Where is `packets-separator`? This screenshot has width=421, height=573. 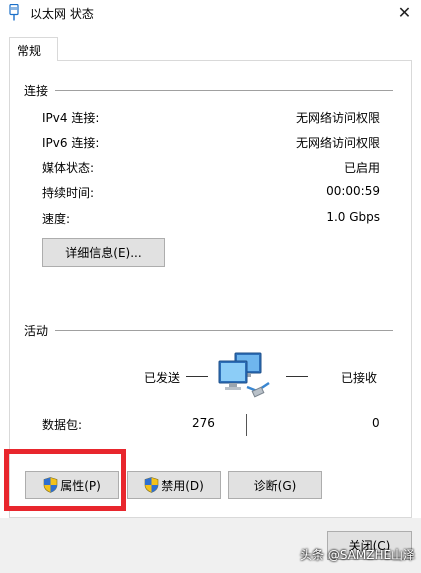 packets-separator is located at coordinates (246, 425).